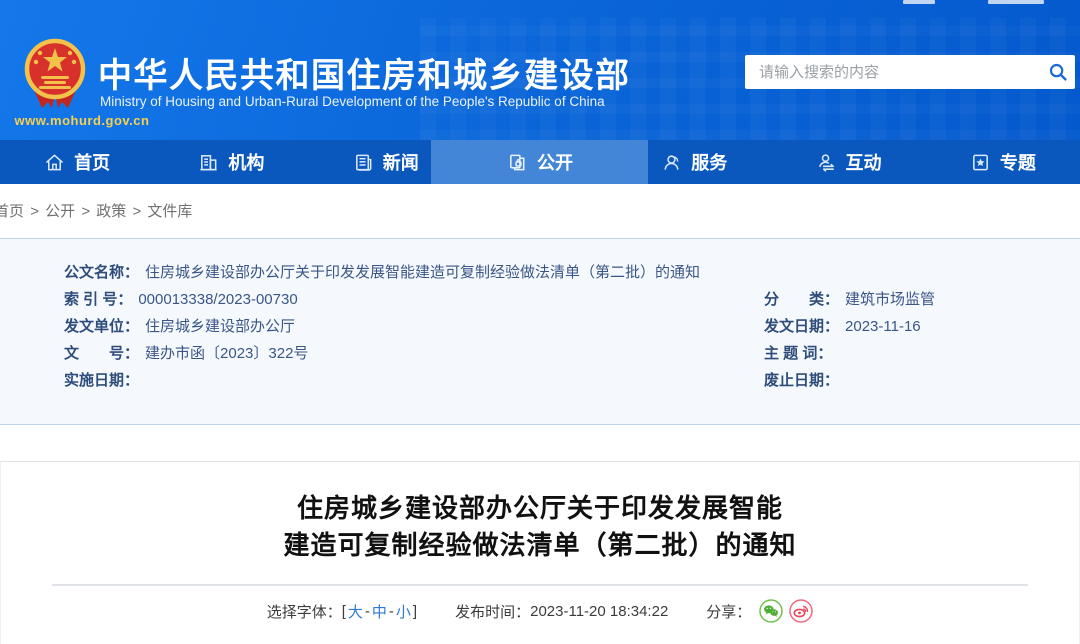 The width and height of the screenshot is (1080, 644). I want to click on doc-field-label: 索 引 号：, so click(98, 299).